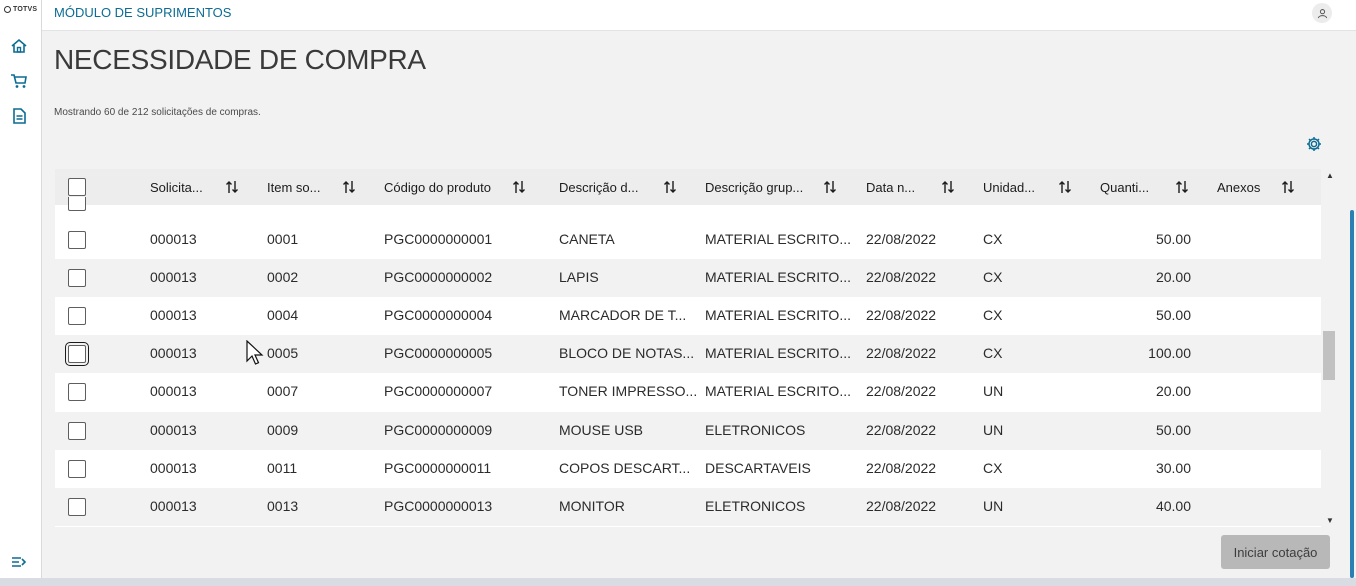 The image size is (1356, 586). What do you see at coordinates (283, 506) in the screenshot?
I see `cell-item: 0013` at bounding box center [283, 506].